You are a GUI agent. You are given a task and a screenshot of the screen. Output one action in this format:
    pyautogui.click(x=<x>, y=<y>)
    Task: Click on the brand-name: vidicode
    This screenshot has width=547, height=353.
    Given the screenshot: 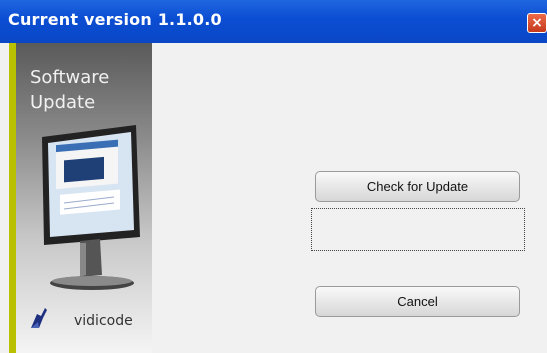 What is the action you would take?
    pyautogui.click(x=103, y=321)
    